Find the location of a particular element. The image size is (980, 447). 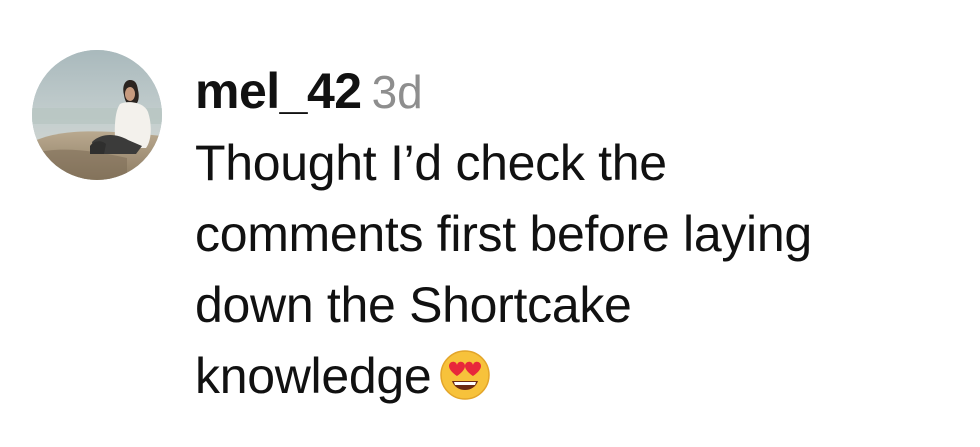

comment-text-line: Thought I’d check the is located at coordinates (431, 163).